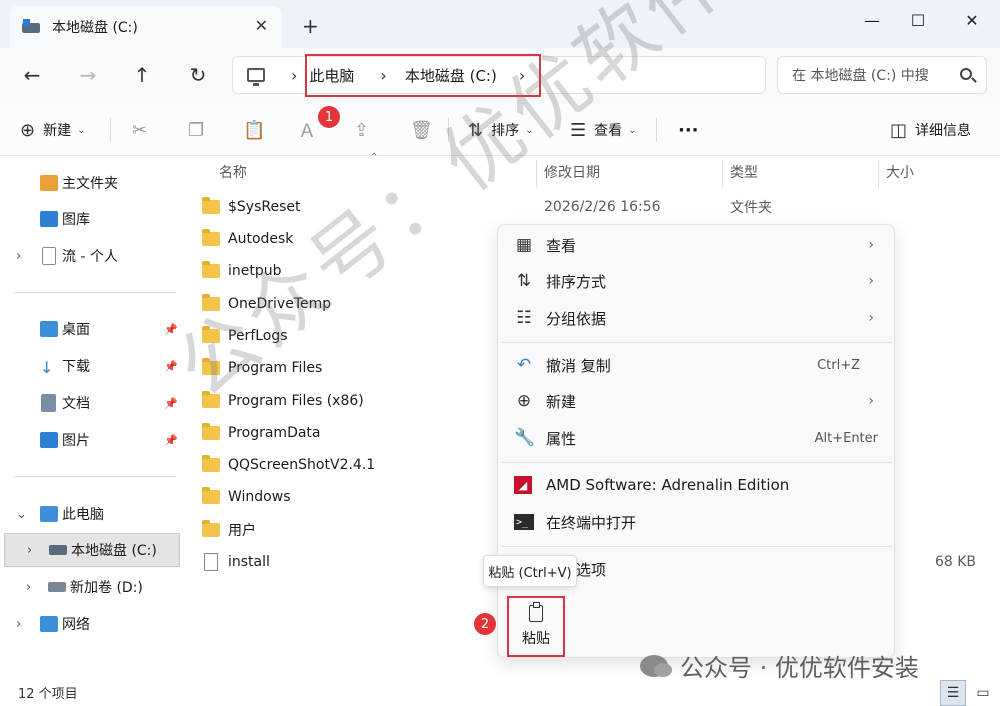 Image resolution: width=1000 pixels, height=706 pixels. I want to click on share-button: ⇪, so click(365, 130).